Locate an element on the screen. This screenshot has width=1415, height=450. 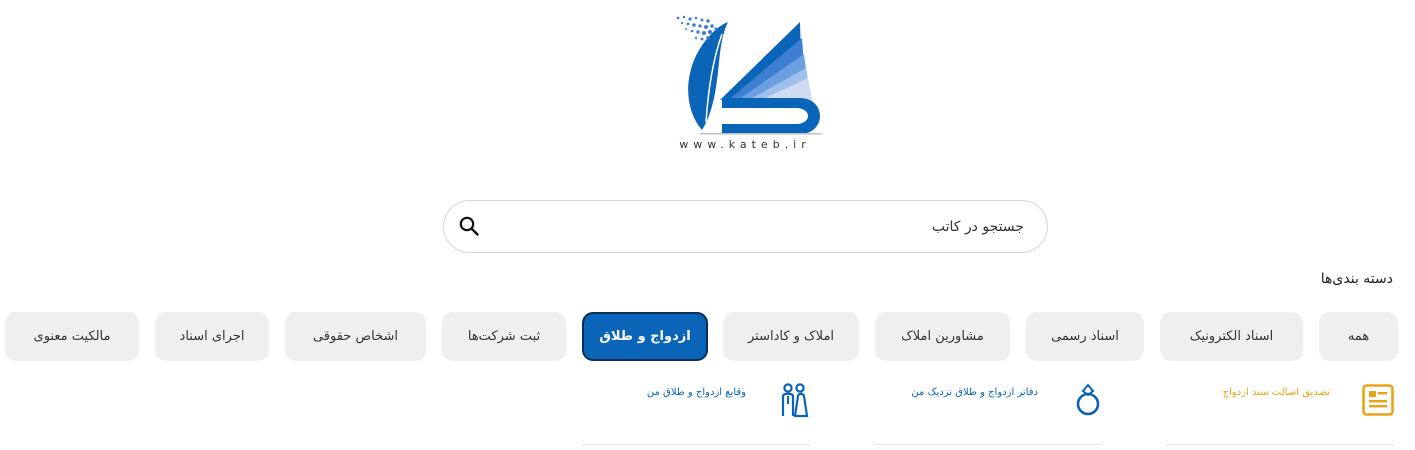
couple-icon is located at coordinates (795, 400).